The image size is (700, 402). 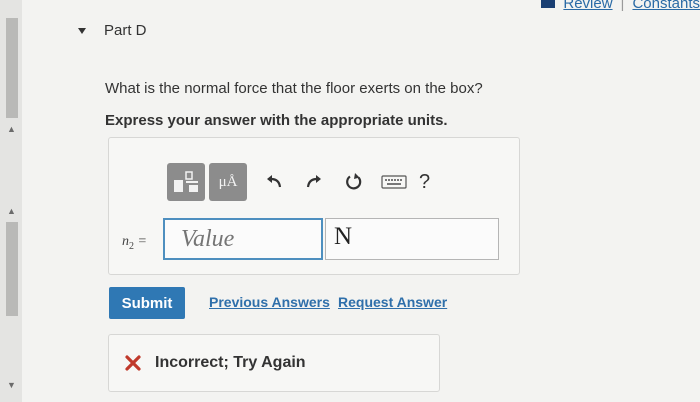 I want to click on part-header: Part D, so click(x=112, y=30).